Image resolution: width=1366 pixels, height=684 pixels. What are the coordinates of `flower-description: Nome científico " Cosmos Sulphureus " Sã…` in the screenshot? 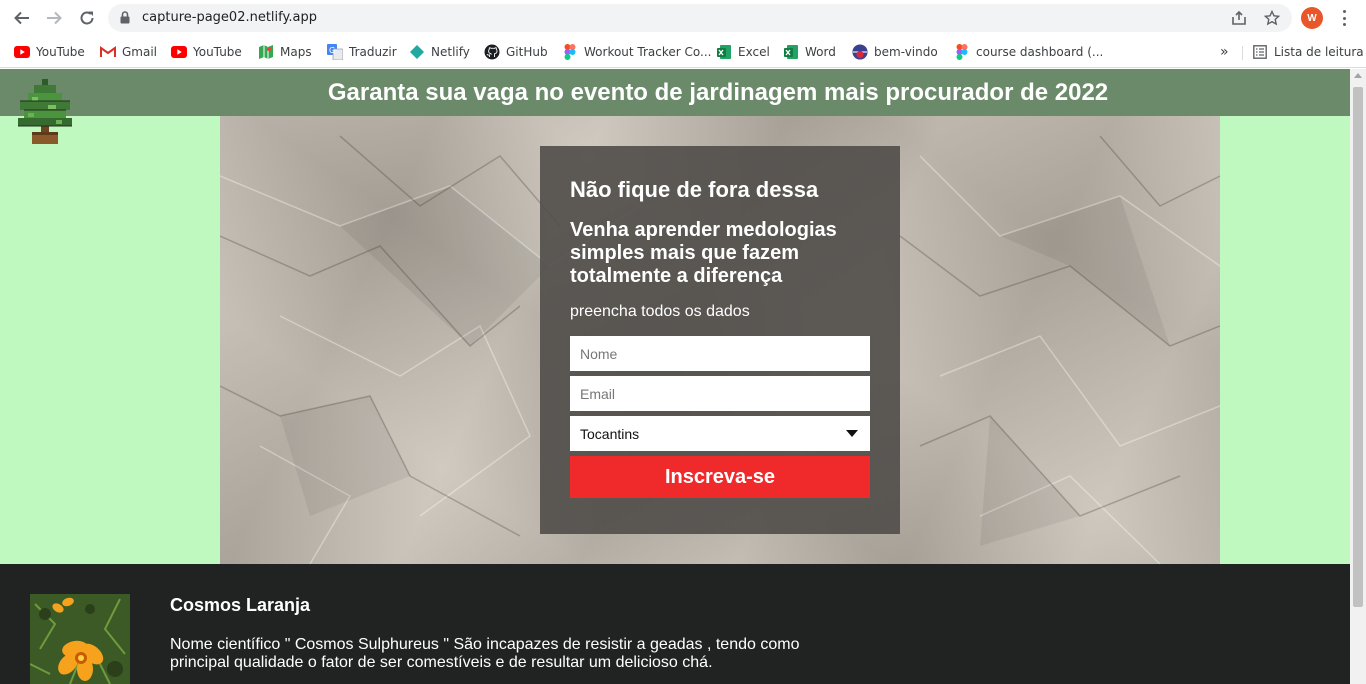 It's located at (485, 653).